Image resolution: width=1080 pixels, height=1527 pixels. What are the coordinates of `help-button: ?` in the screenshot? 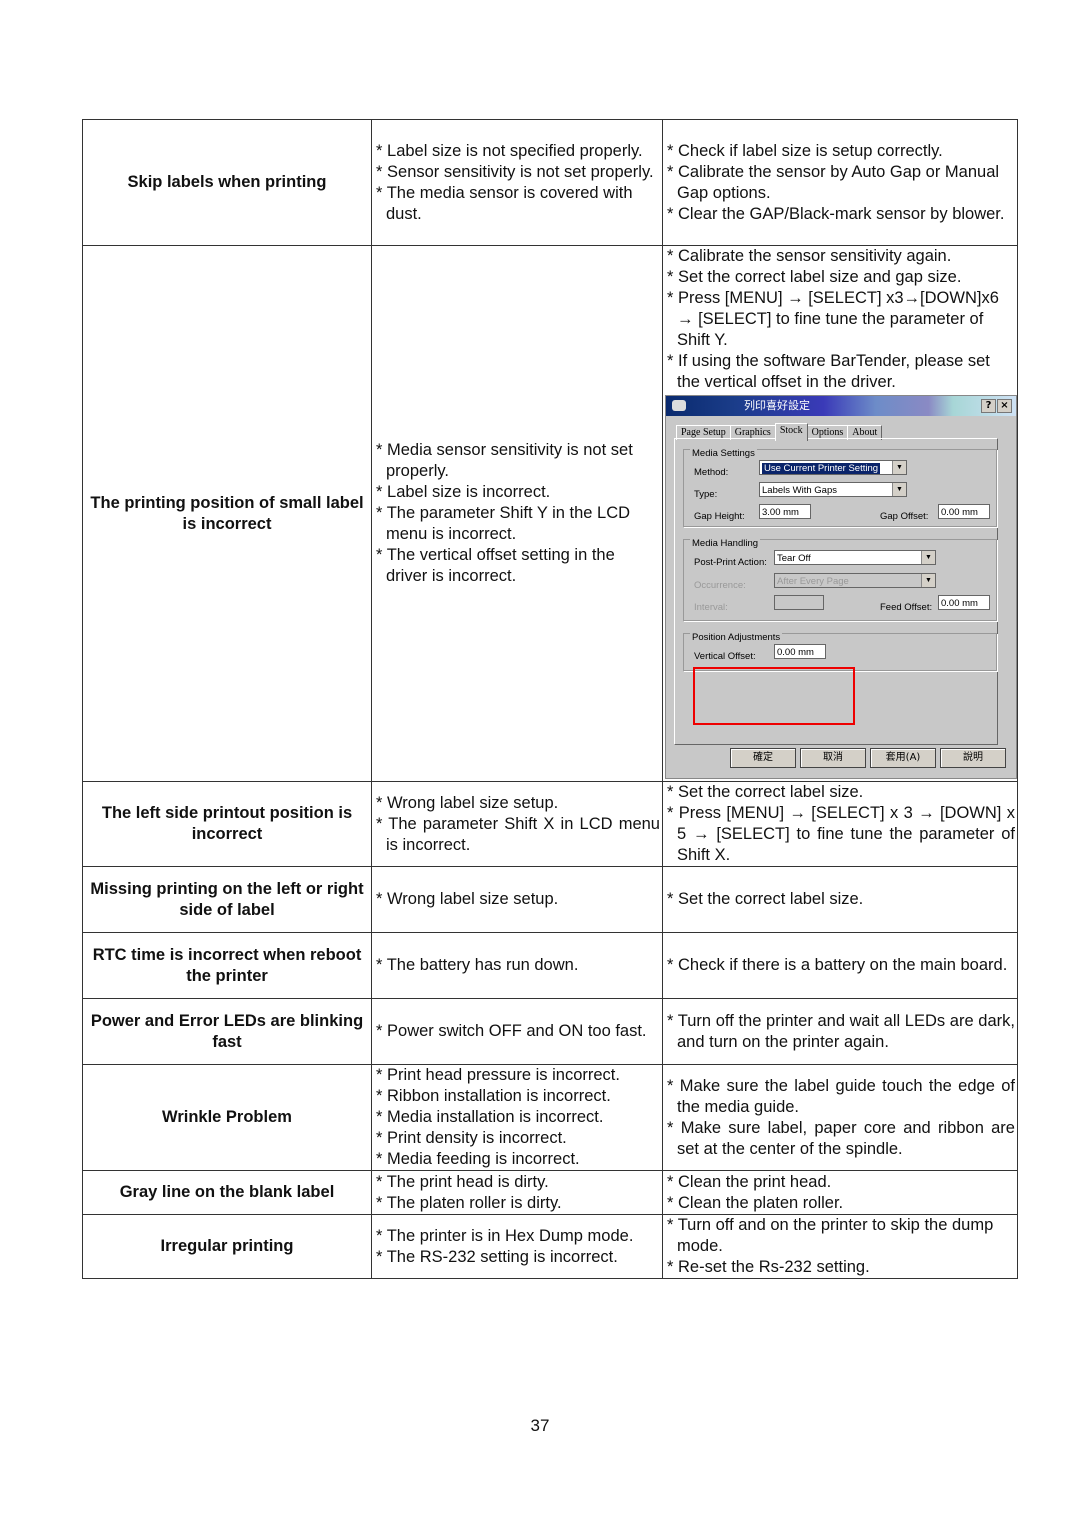 It's located at (988, 406).